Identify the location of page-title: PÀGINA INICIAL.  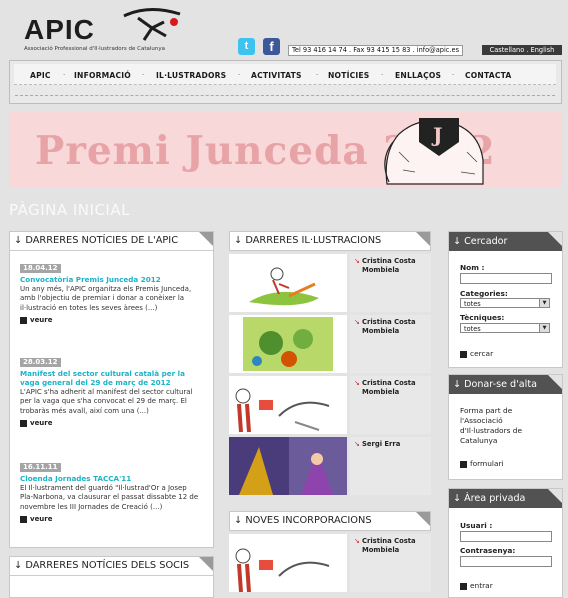
(69, 210).